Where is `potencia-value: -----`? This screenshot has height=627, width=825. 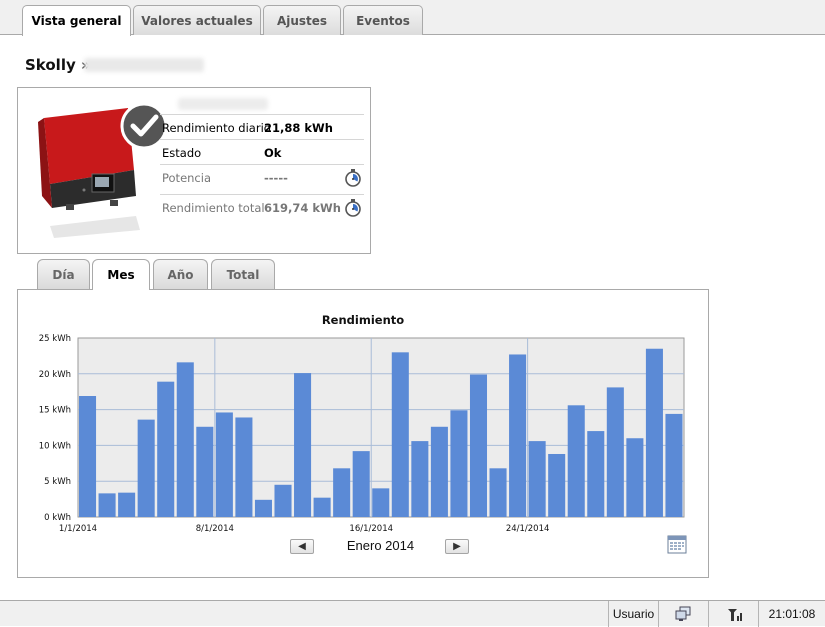
potencia-value: ----- is located at coordinates (276, 178).